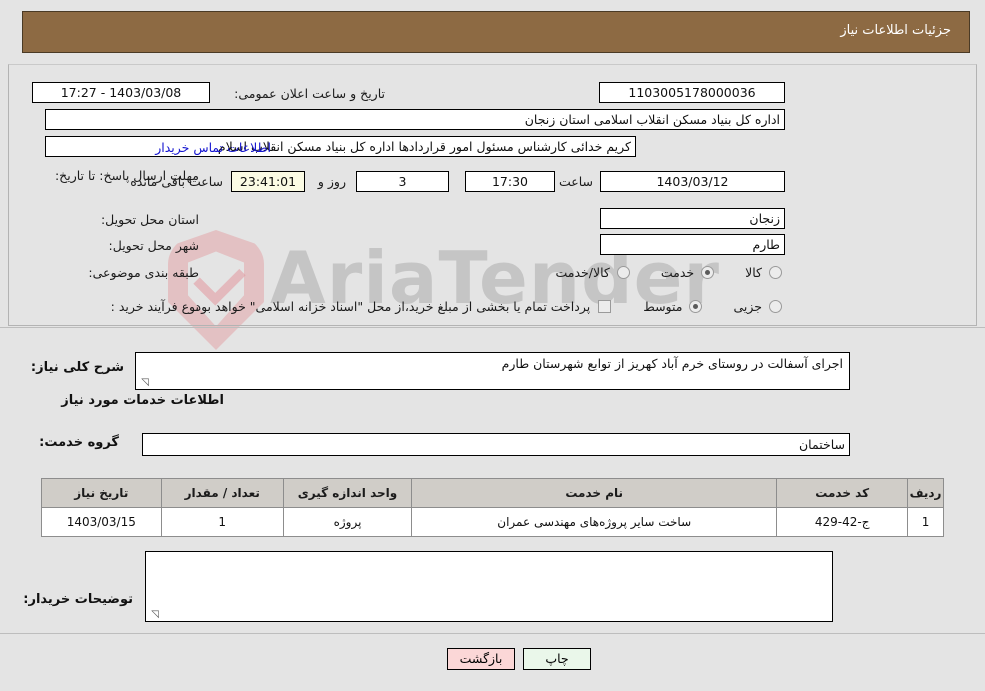 The height and width of the screenshot is (691, 985). Describe the element at coordinates (775, 272) in the screenshot. I see `radio-icon-kala` at that location.